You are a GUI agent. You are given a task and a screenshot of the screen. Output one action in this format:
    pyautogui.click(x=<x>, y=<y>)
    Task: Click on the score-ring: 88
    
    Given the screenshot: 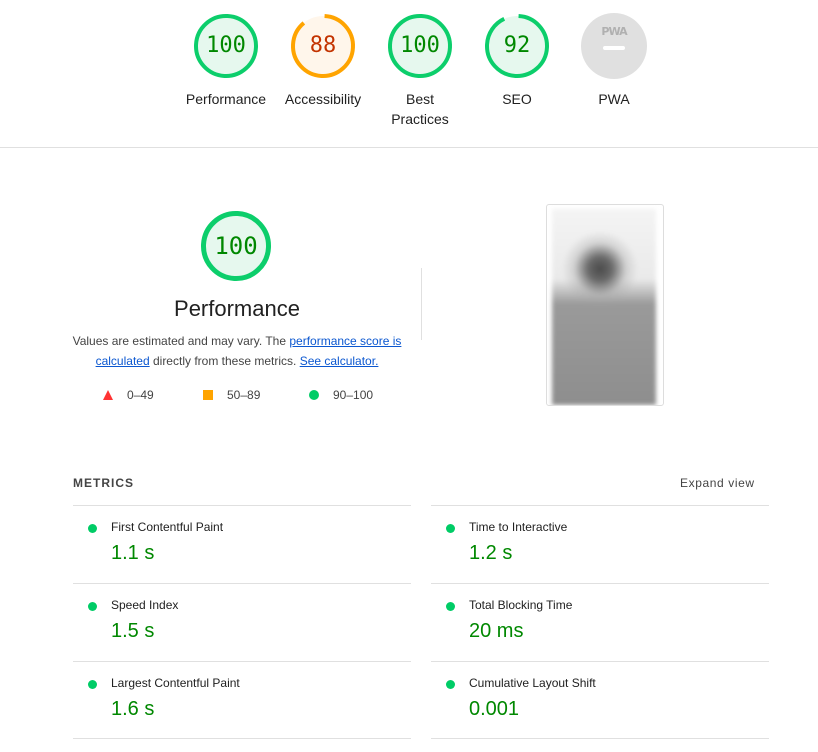 What is the action you would take?
    pyautogui.click(x=323, y=46)
    